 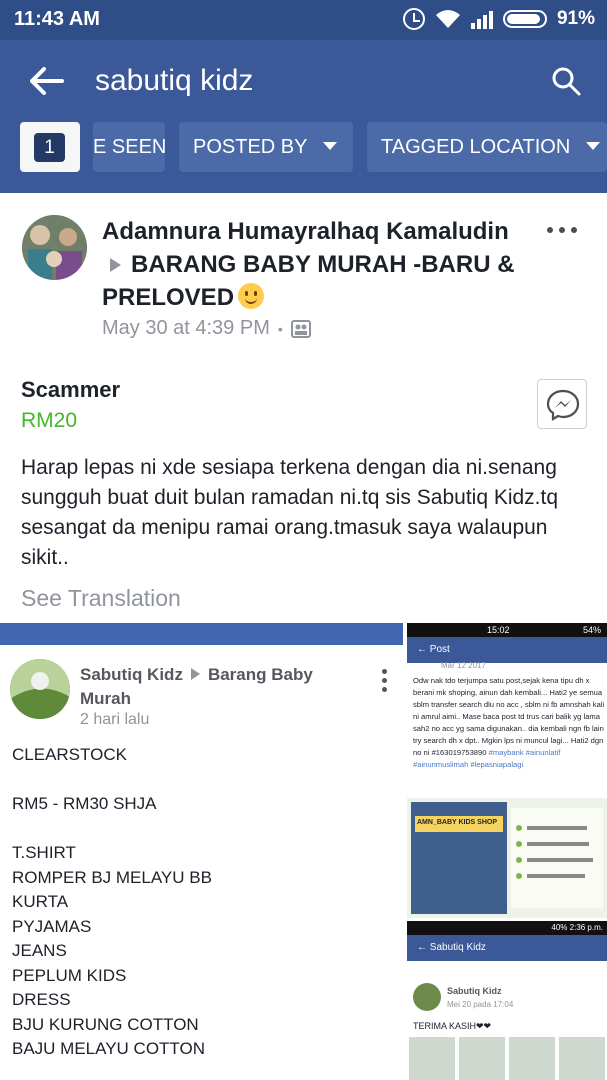 What do you see at coordinates (105, 1024) in the screenshot?
I see `screenshot-line: BJU KURUNG COTTON` at bounding box center [105, 1024].